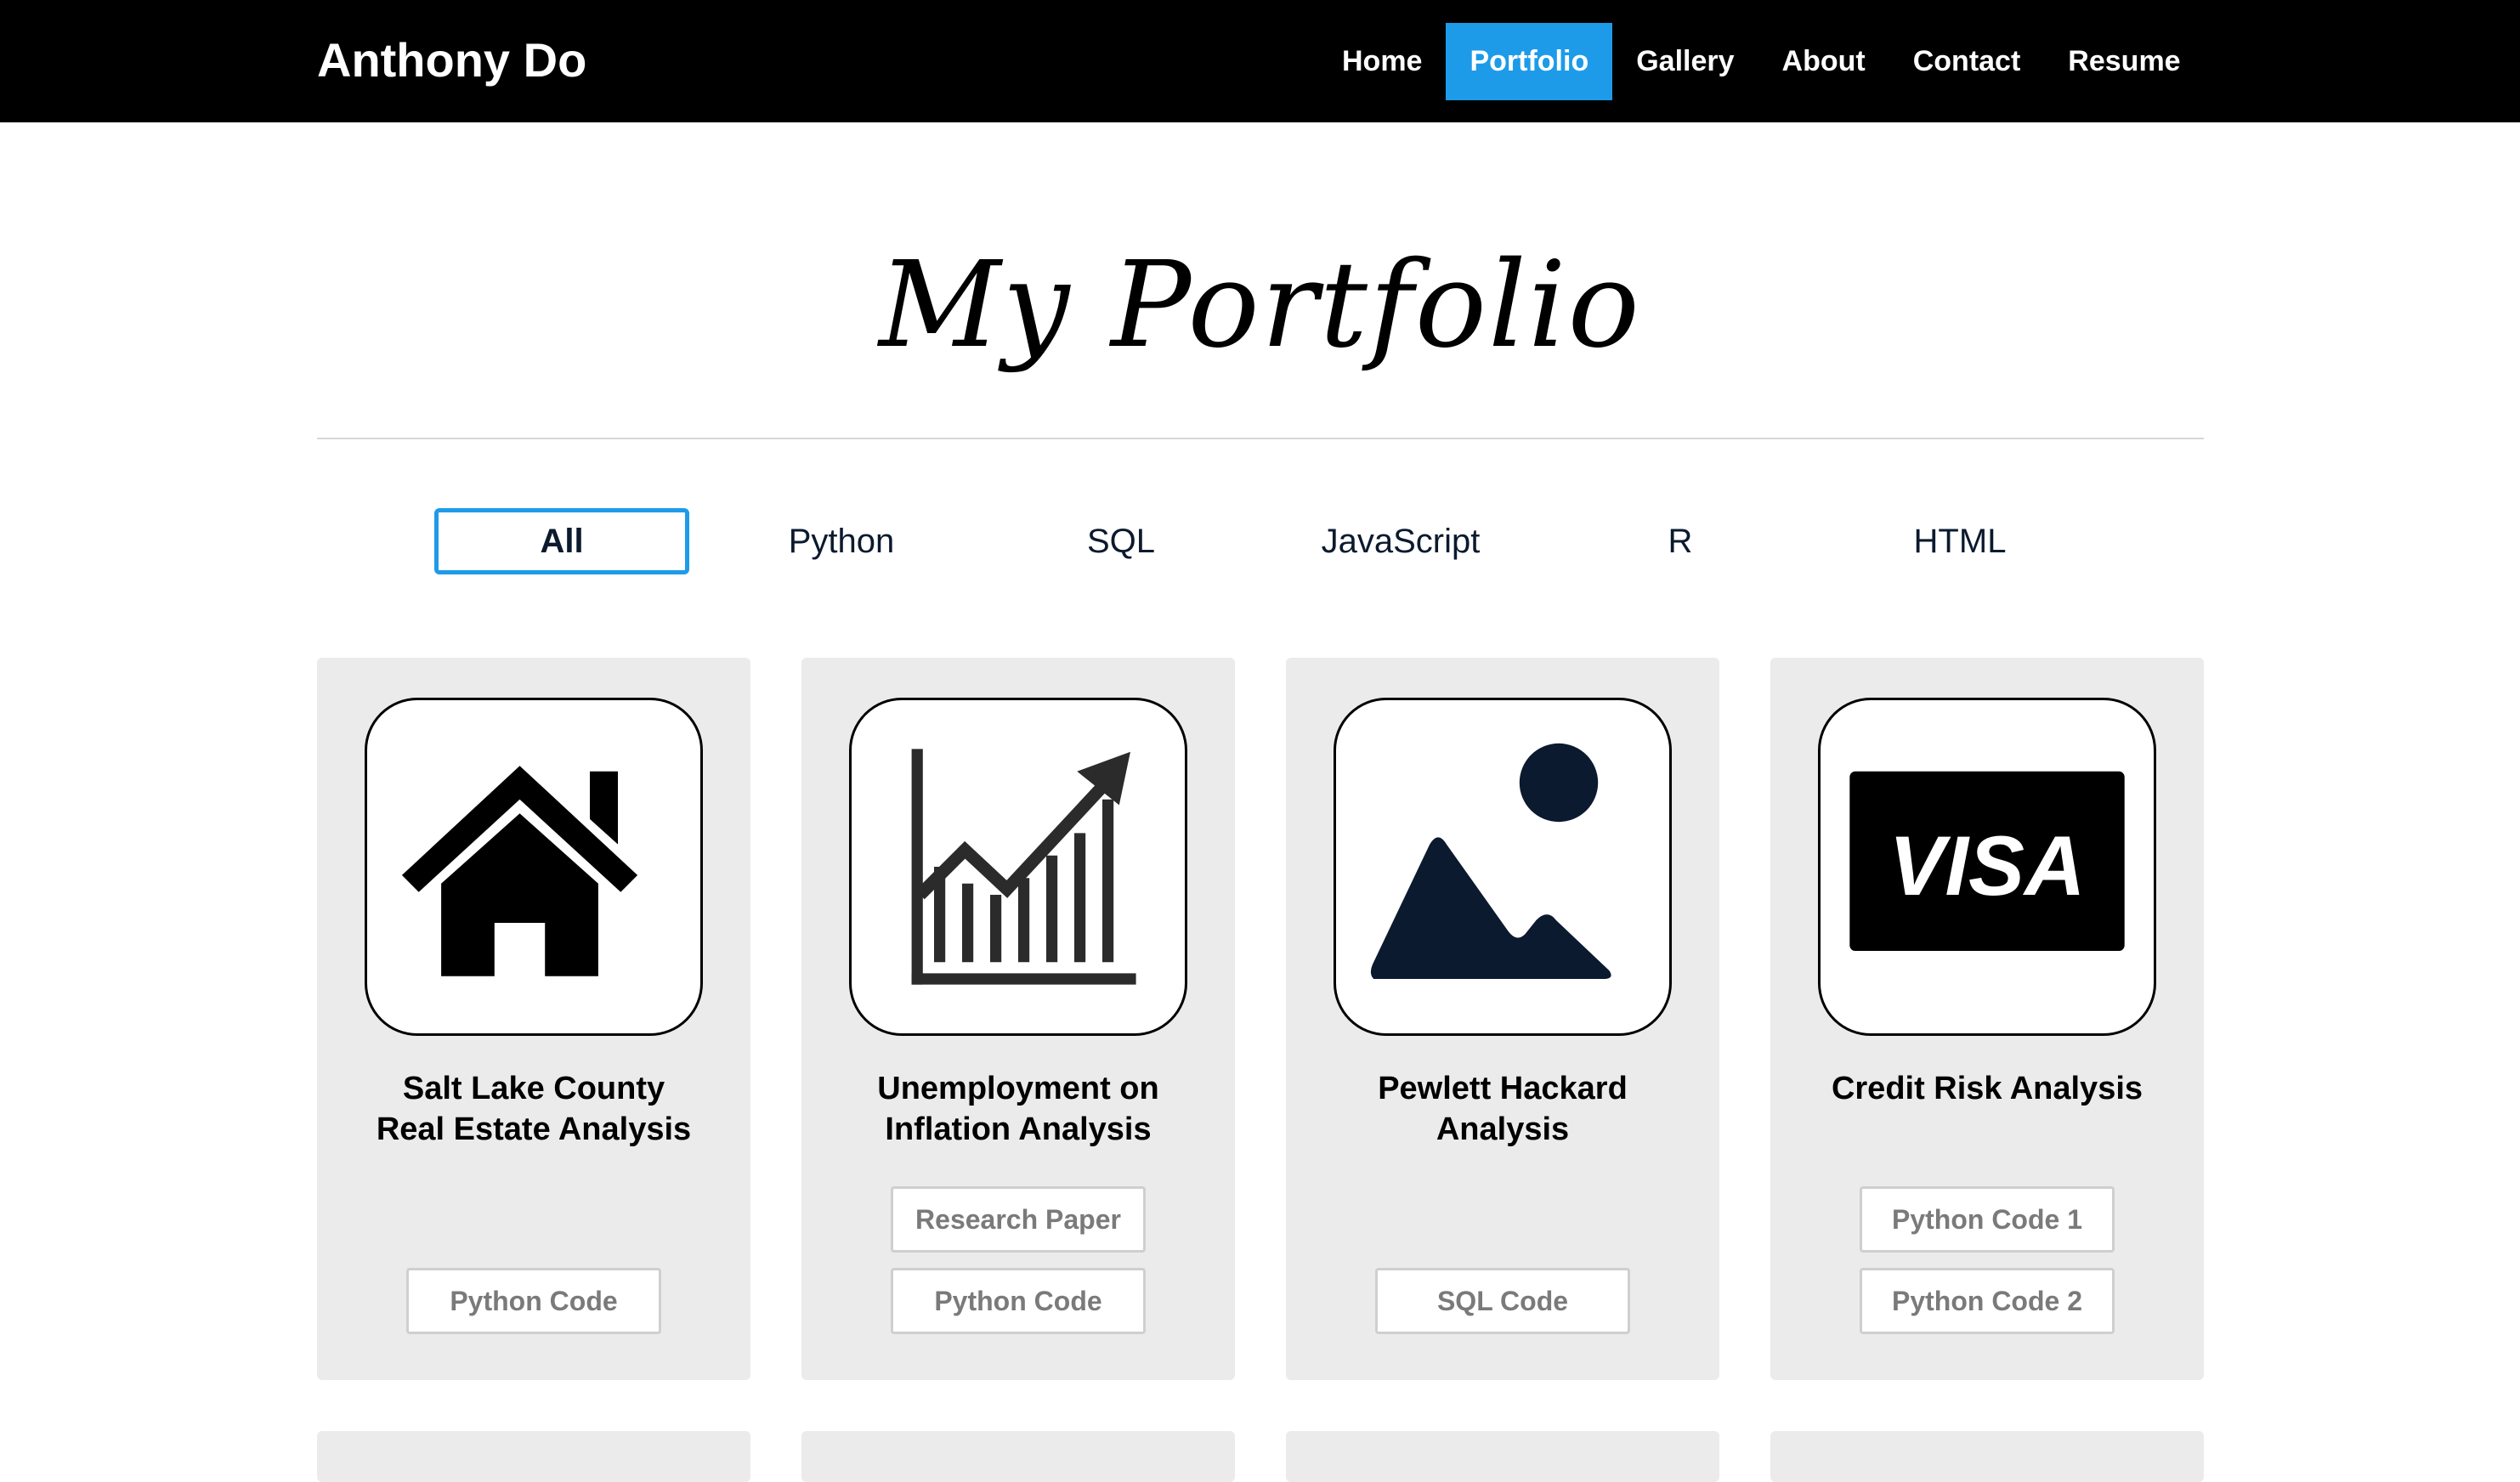  What do you see at coordinates (1503, 1129) in the screenshot?
I see `project-title-line: Analysis` at bounding box center [1503, 1129].